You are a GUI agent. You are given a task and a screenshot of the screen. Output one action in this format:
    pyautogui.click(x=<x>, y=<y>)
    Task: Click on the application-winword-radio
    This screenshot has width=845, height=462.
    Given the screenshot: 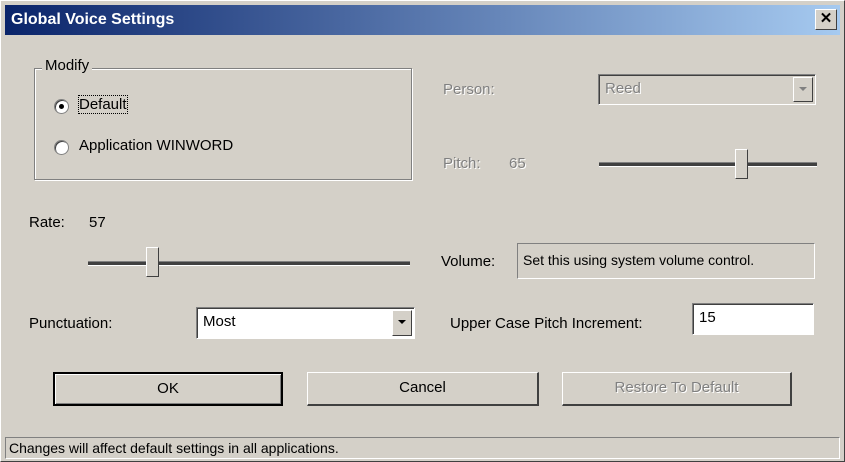 What is the action you would take?
    pyautogui.click(x=61, y=147)
    